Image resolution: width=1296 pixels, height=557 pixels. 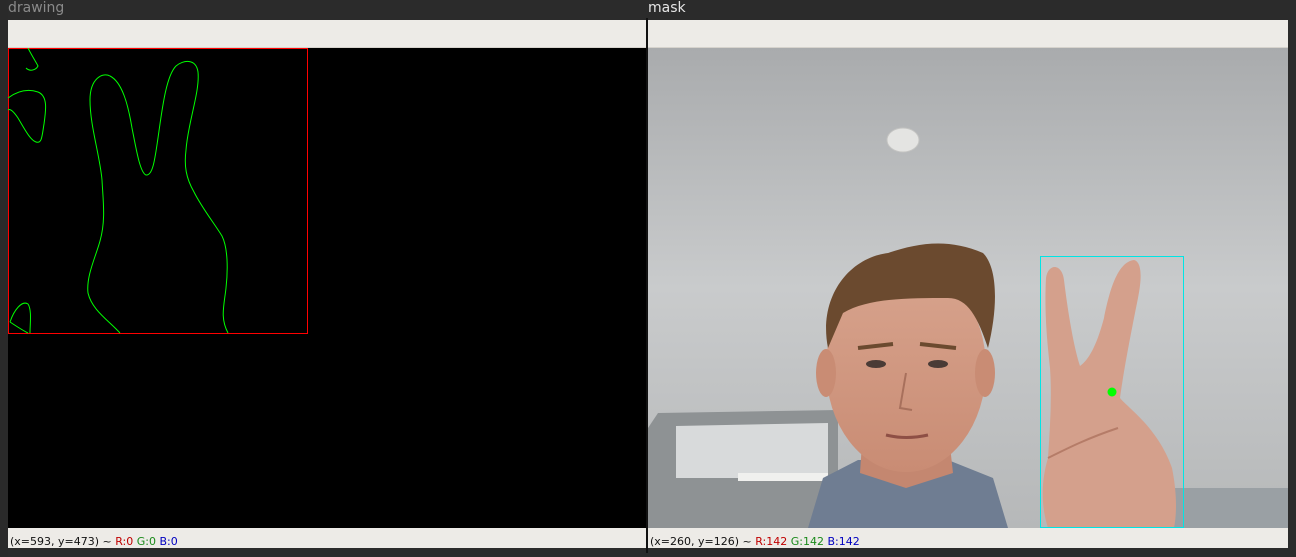 What do you see at coordinates (327, 34) in the screenshot?
I see `drawing-toolbar` at bounding box center [327, 34].